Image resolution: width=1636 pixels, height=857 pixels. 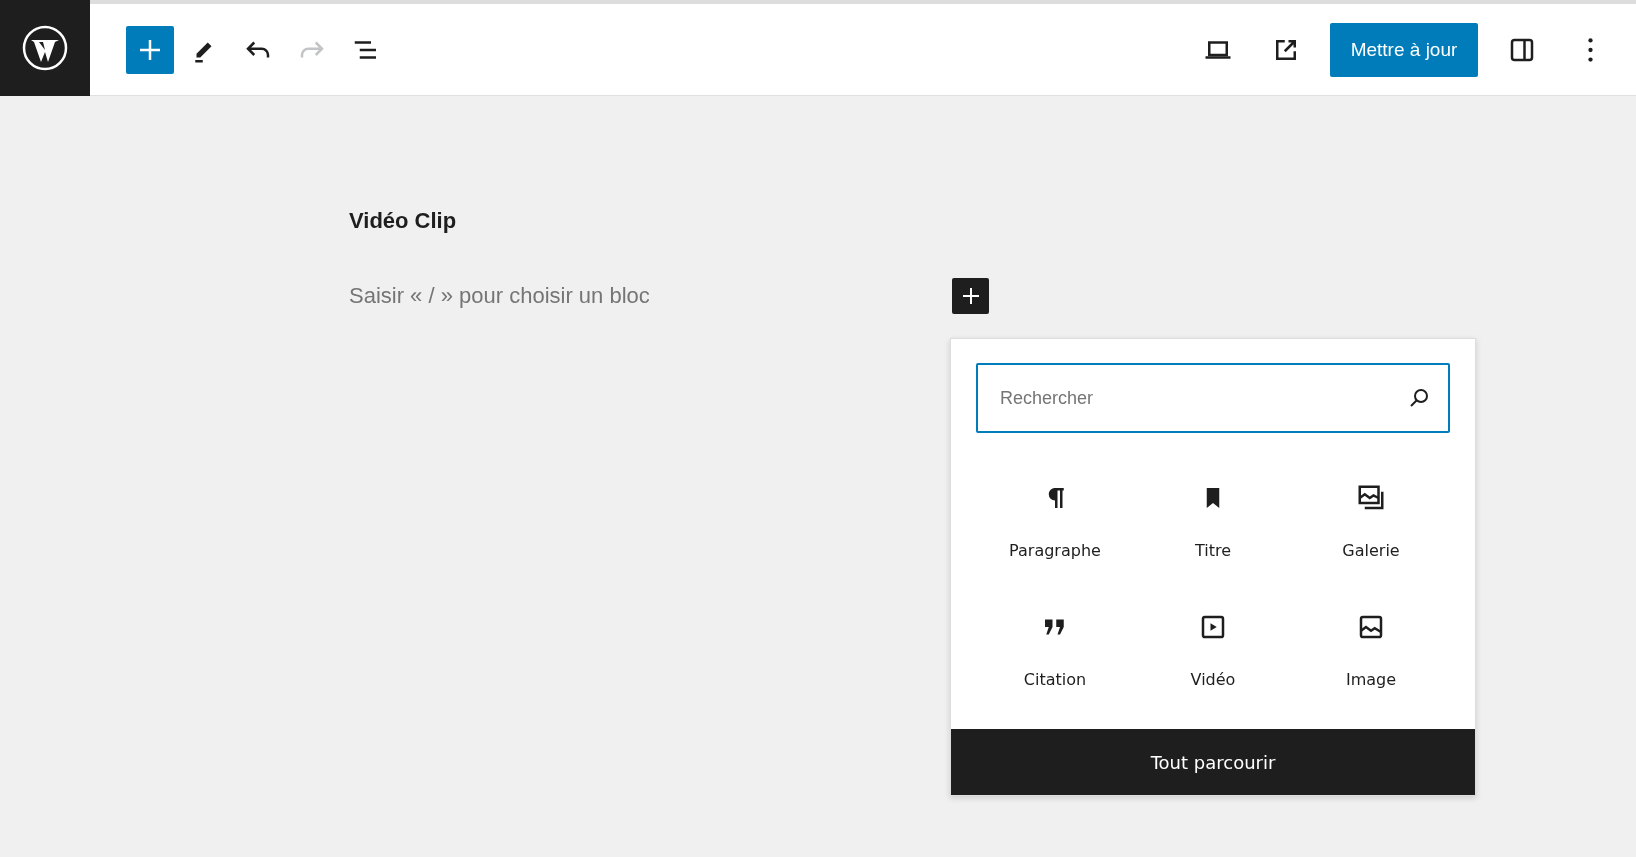 I want to click on block-type-item: Titre, so click(x=1213, y=521).